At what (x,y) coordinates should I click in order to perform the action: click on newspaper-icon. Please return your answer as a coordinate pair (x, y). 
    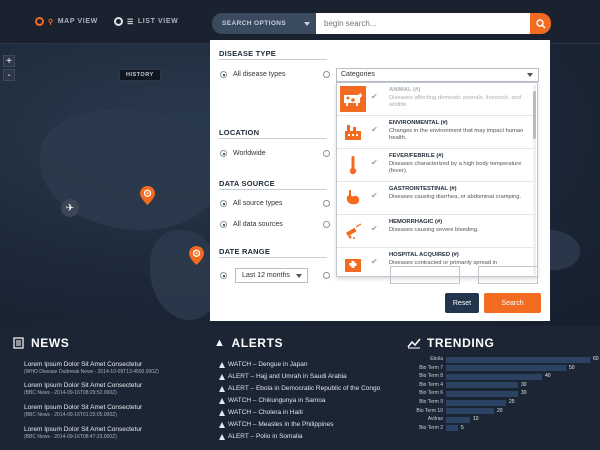
    Looking at the image, I should click on (18, 343).